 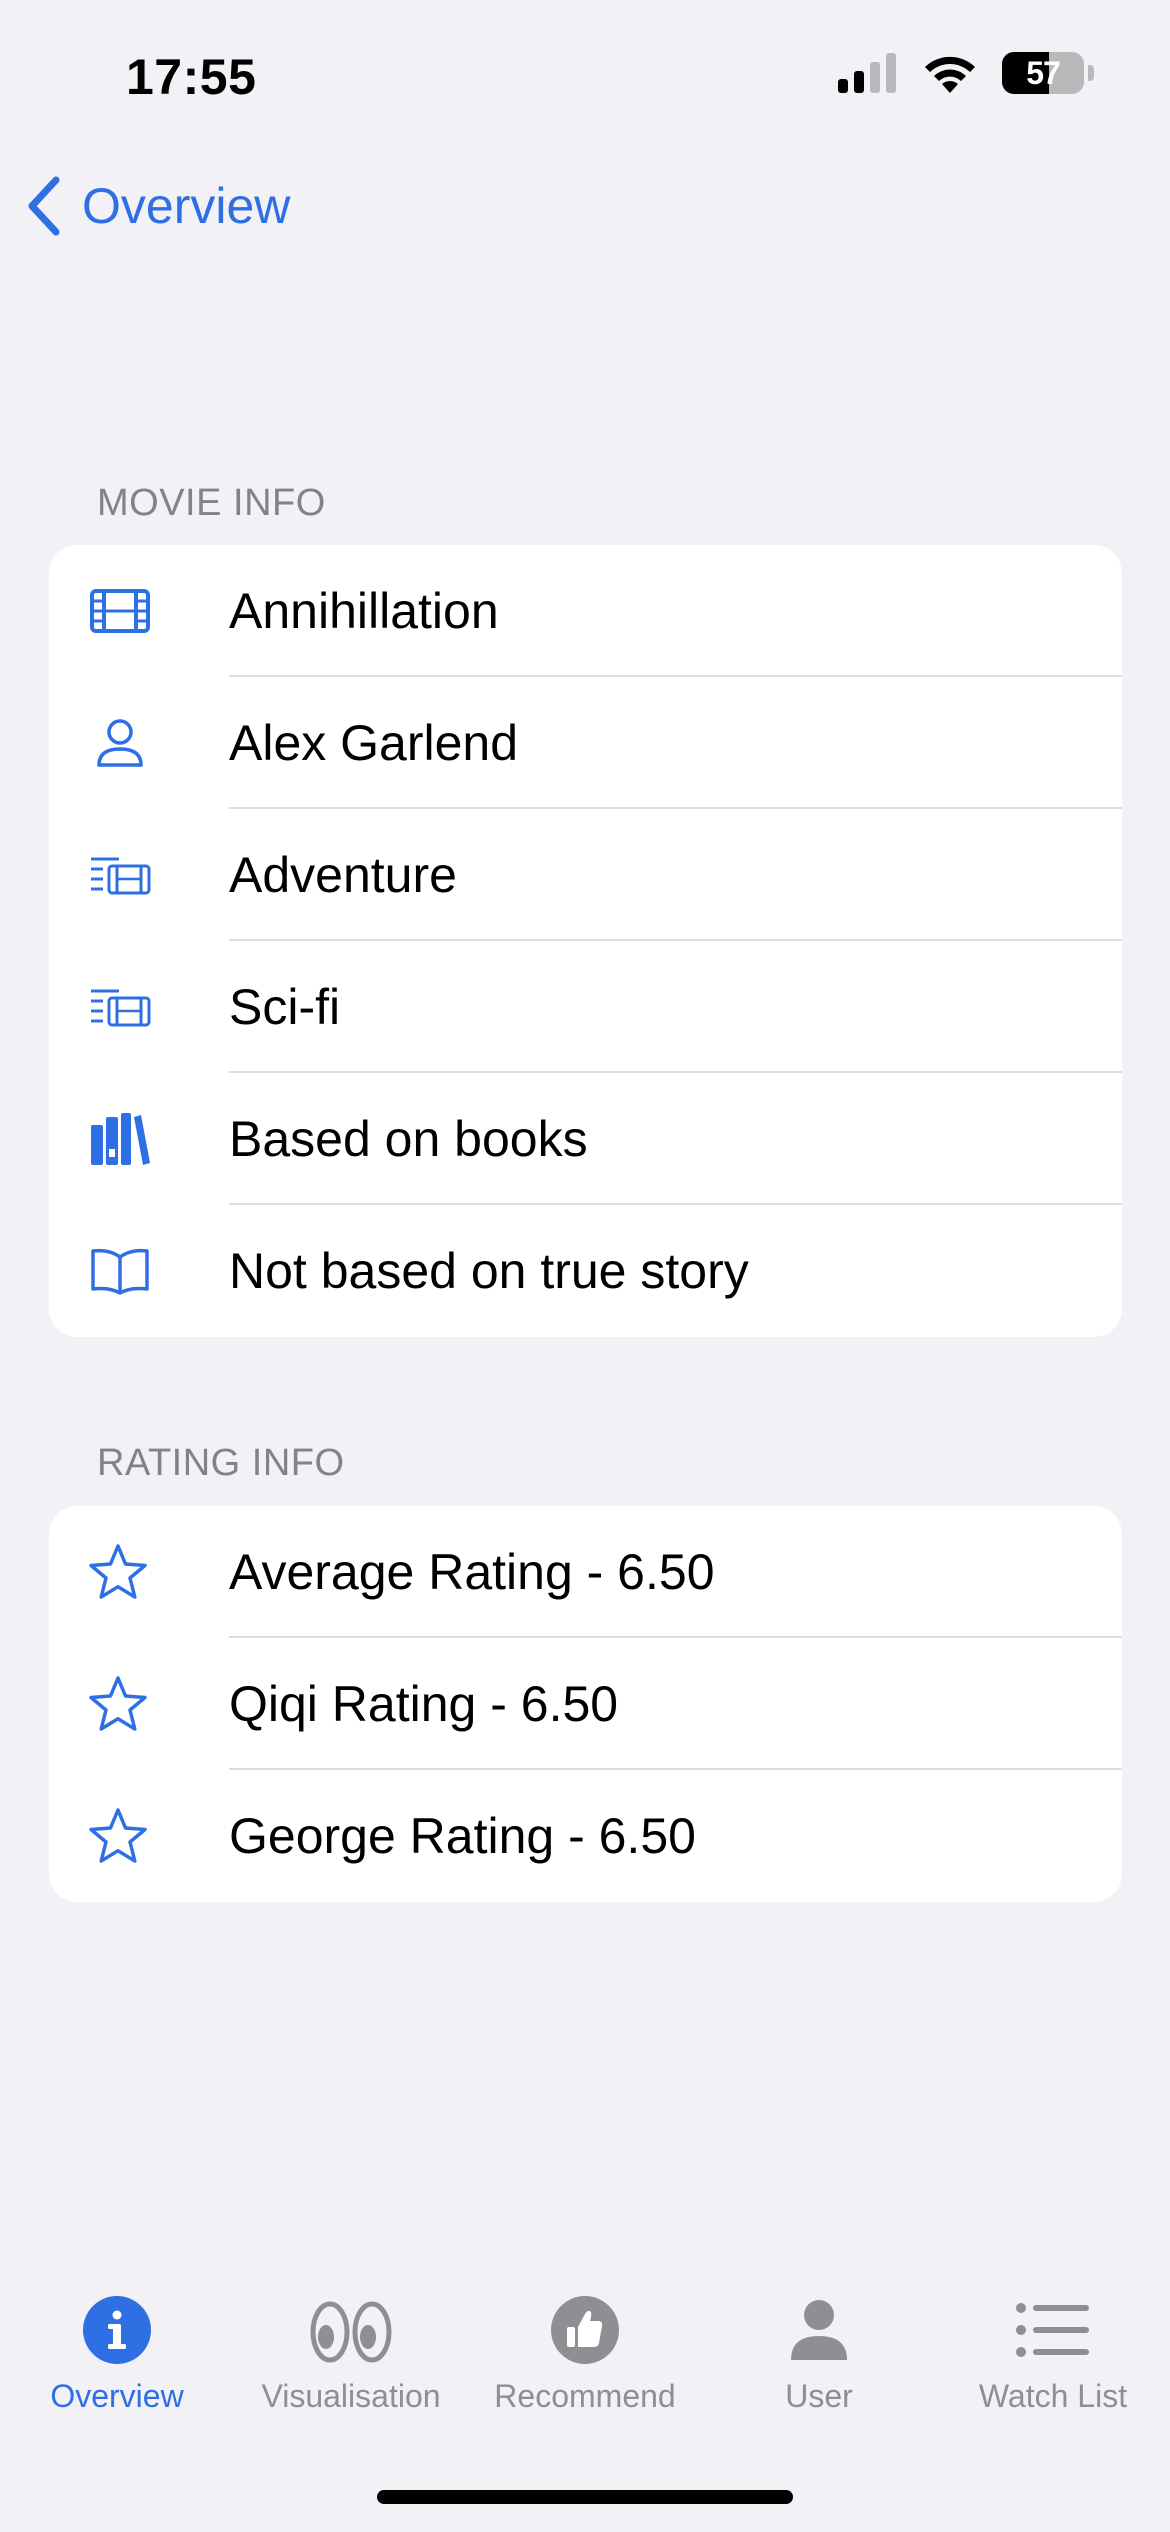 I want to click on movie-title-row: Annihillation, so click(x=585, y=611).